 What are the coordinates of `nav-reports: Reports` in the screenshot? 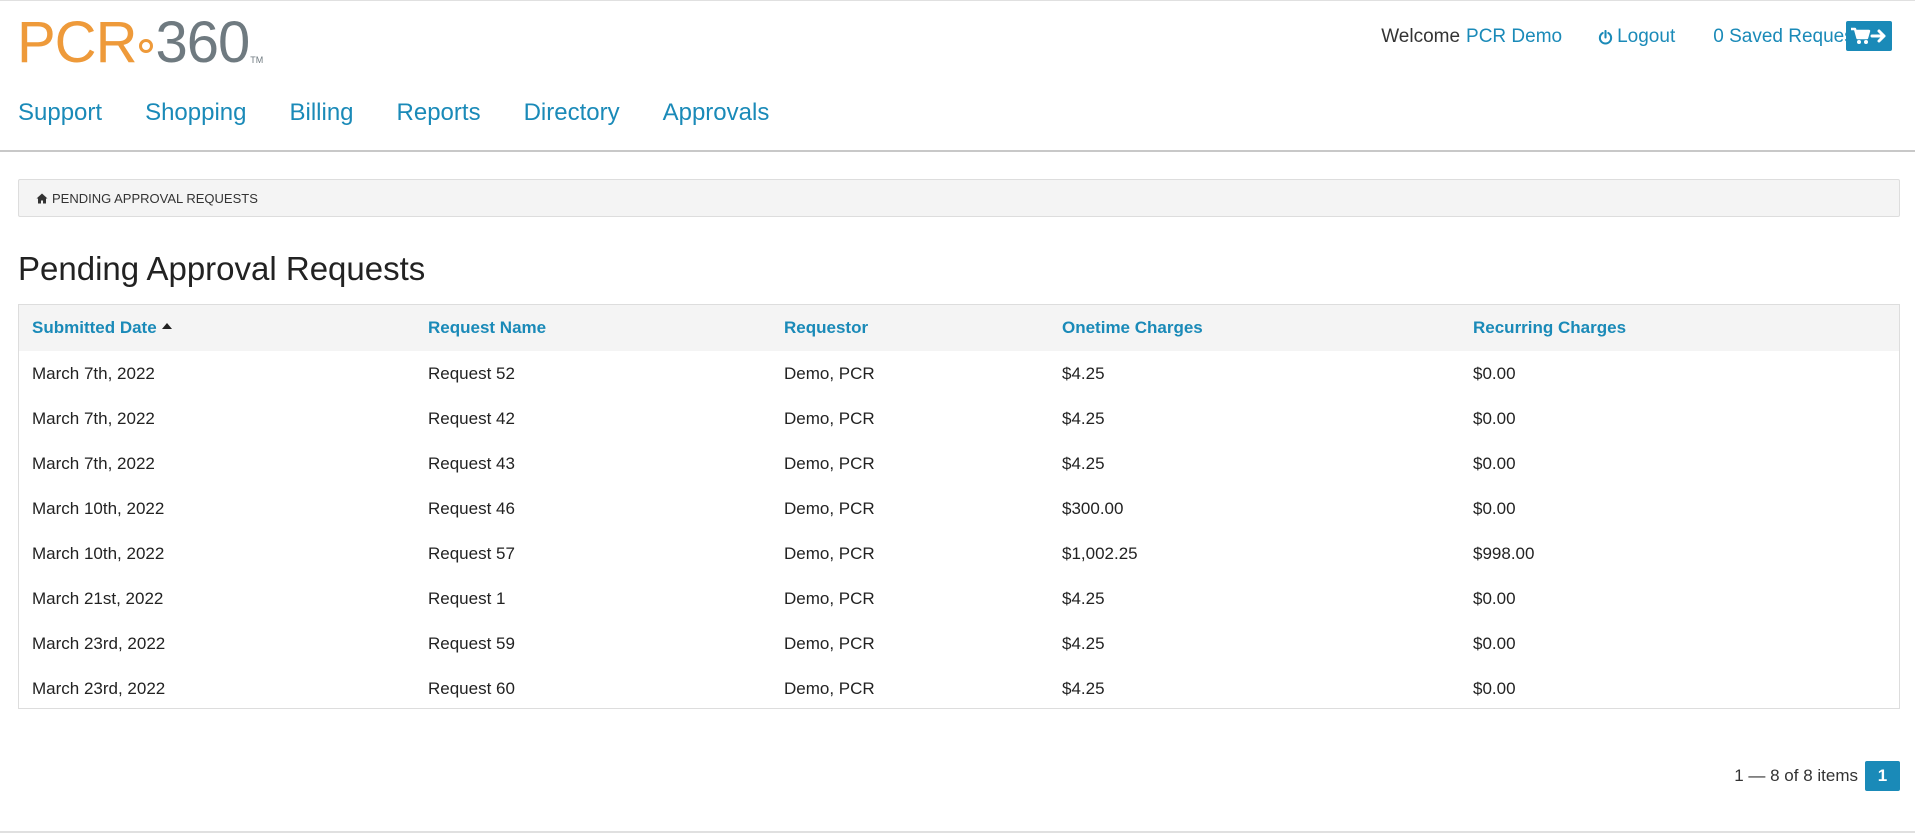 It's located at (439, 113).